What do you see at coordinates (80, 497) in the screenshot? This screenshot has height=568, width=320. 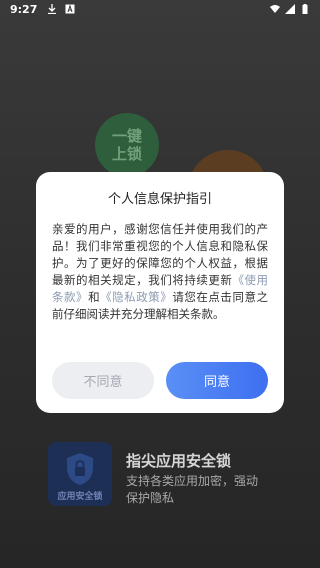 I see `icon-label: 应用安全锁` at bounding box center [80, 497].